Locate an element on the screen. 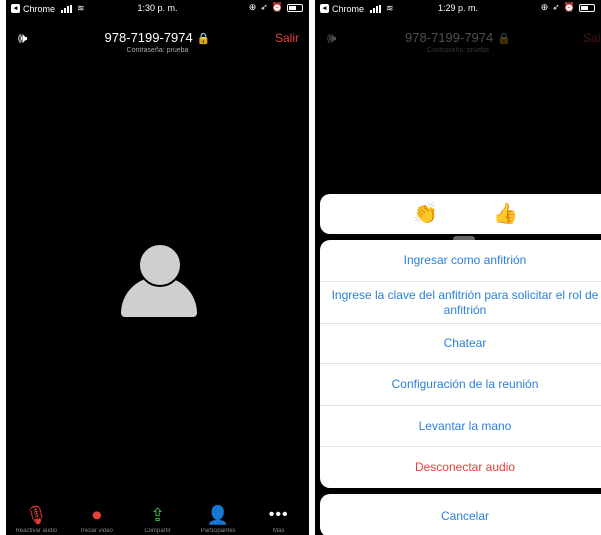 This screenshot has height=535, width=601. reactions-bar: 👏 👍 is located at coordinates (460, 214).